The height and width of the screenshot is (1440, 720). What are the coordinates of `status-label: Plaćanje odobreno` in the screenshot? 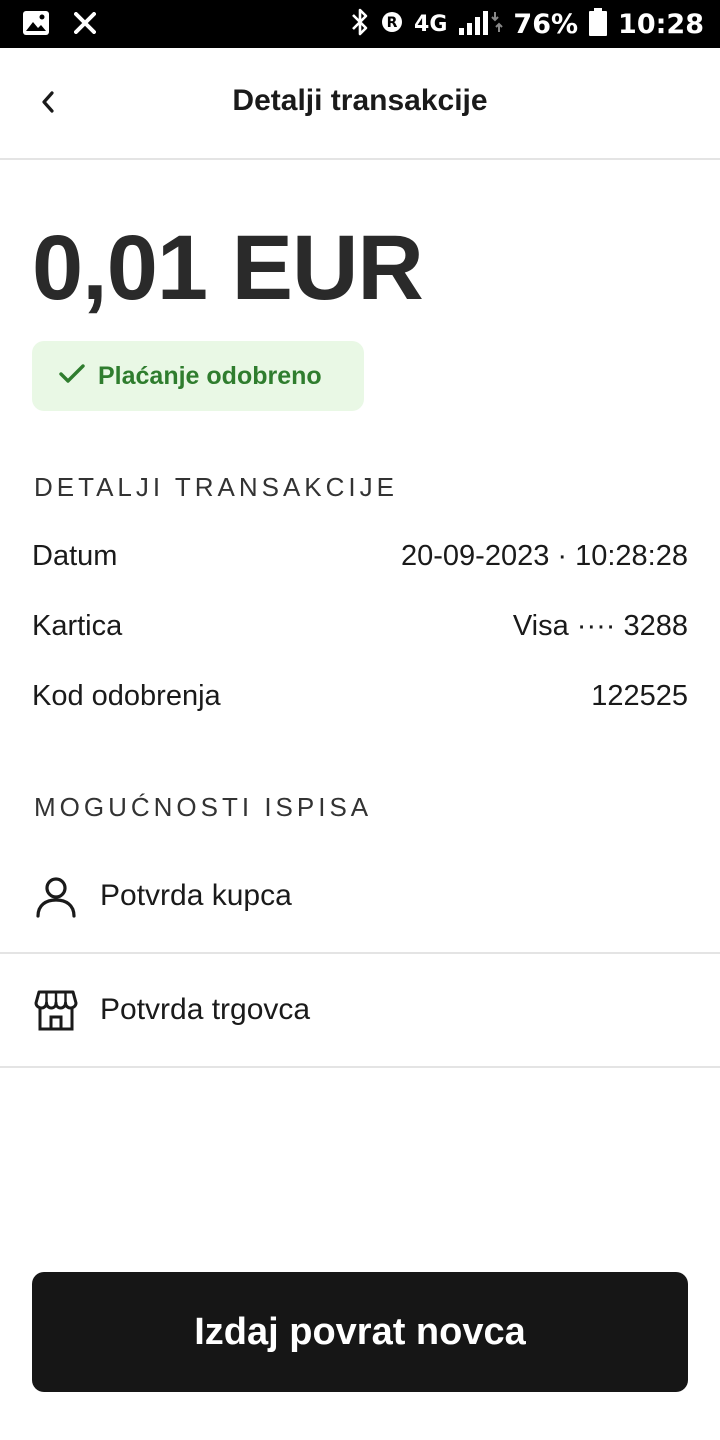 It's located at (210, 375).